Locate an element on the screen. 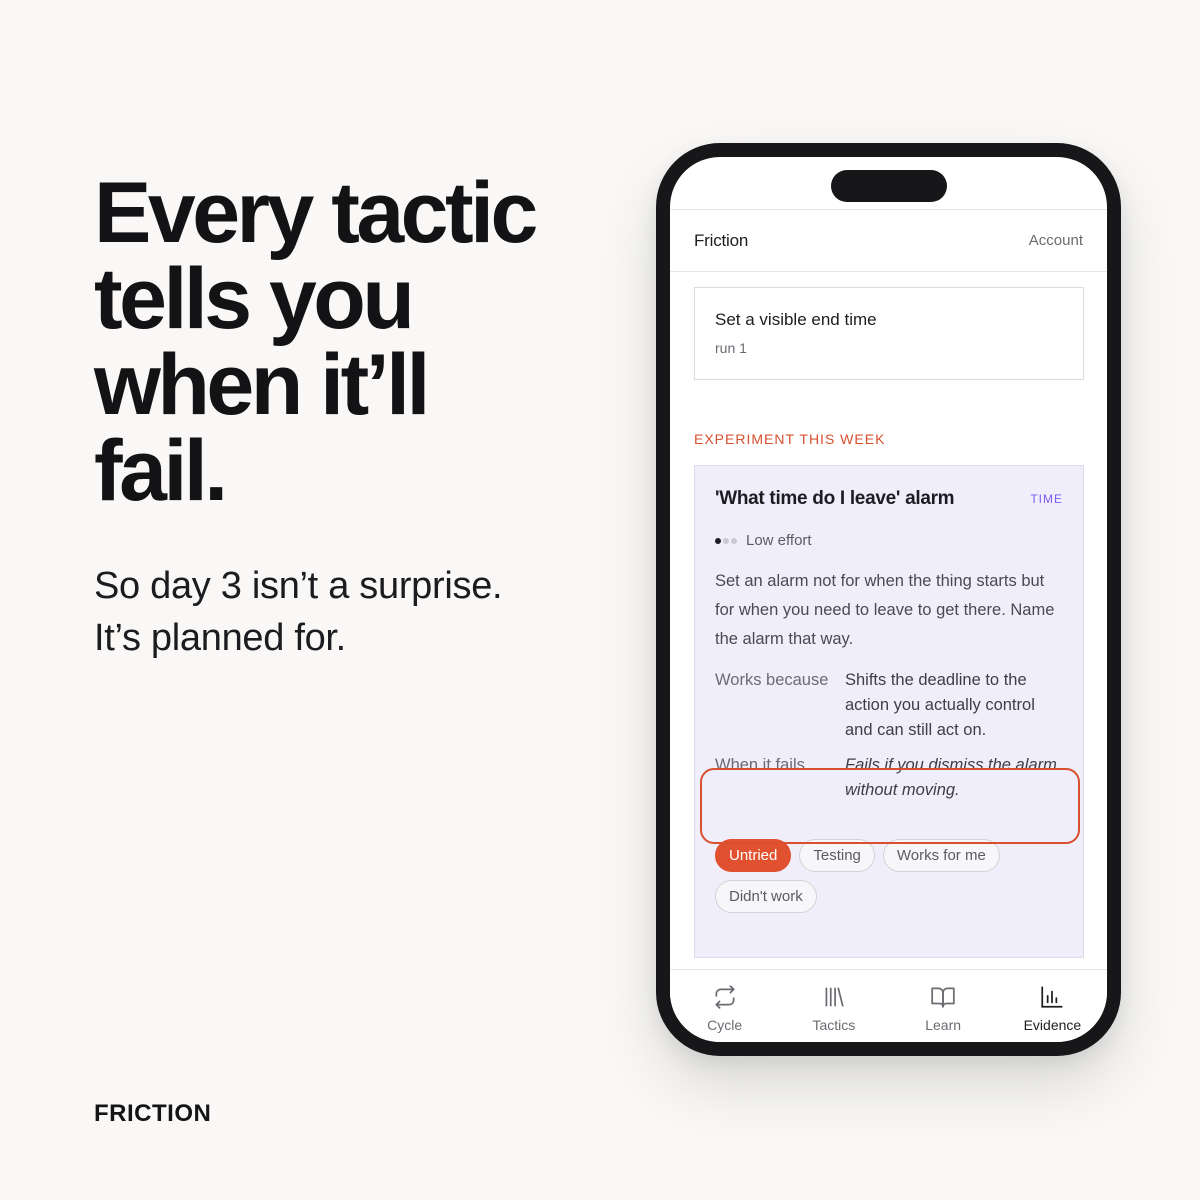 Image resolution: width=1200 pixels, height=1200 pixels. experiment-title: 'What time do I leave' alarm is located at coordinates (835, 498).